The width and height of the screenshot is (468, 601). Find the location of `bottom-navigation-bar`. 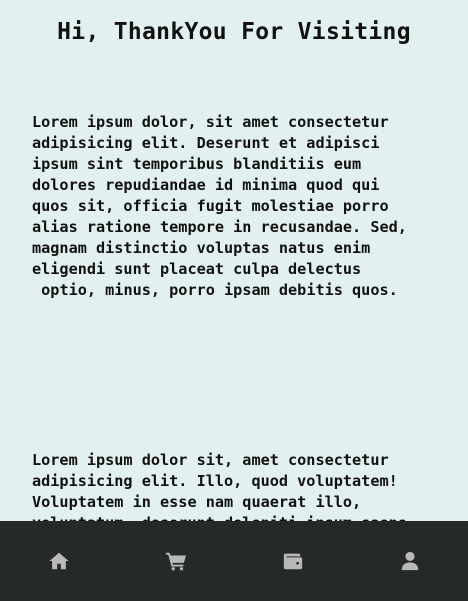

bottom-navigation-bar is located at coordinates (234, 561).